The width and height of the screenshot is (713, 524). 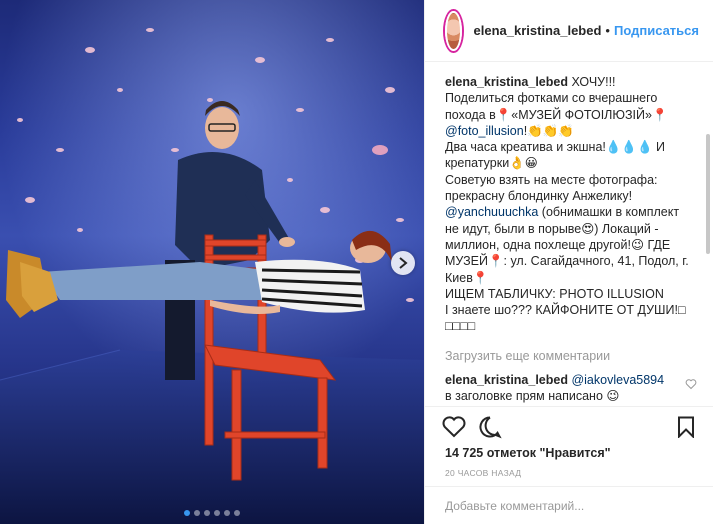 I want to click on caption-line: крепатурки👌😀, so click(x=491, y=163).